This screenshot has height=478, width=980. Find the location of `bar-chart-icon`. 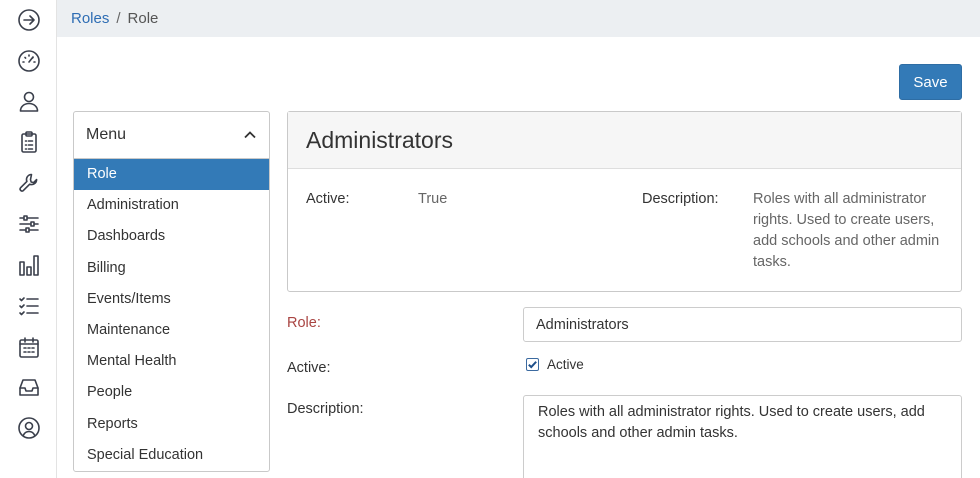

bar-chart-icon is located at coordinates (29, 265).